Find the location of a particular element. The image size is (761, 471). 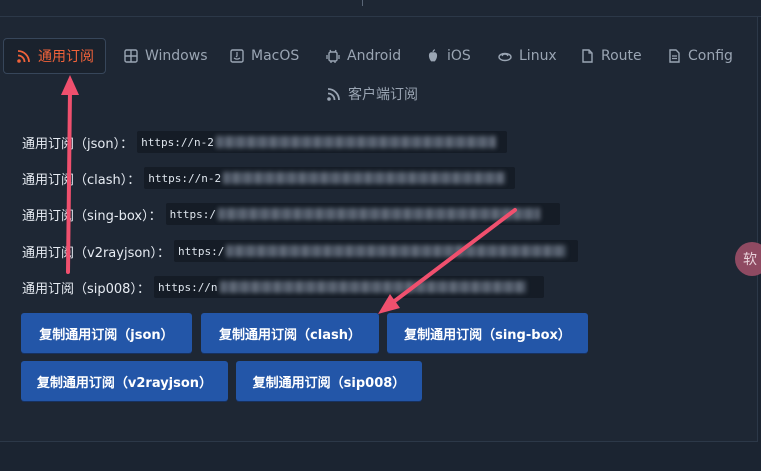

tab-label: Android is located at coordinates (374, 56).